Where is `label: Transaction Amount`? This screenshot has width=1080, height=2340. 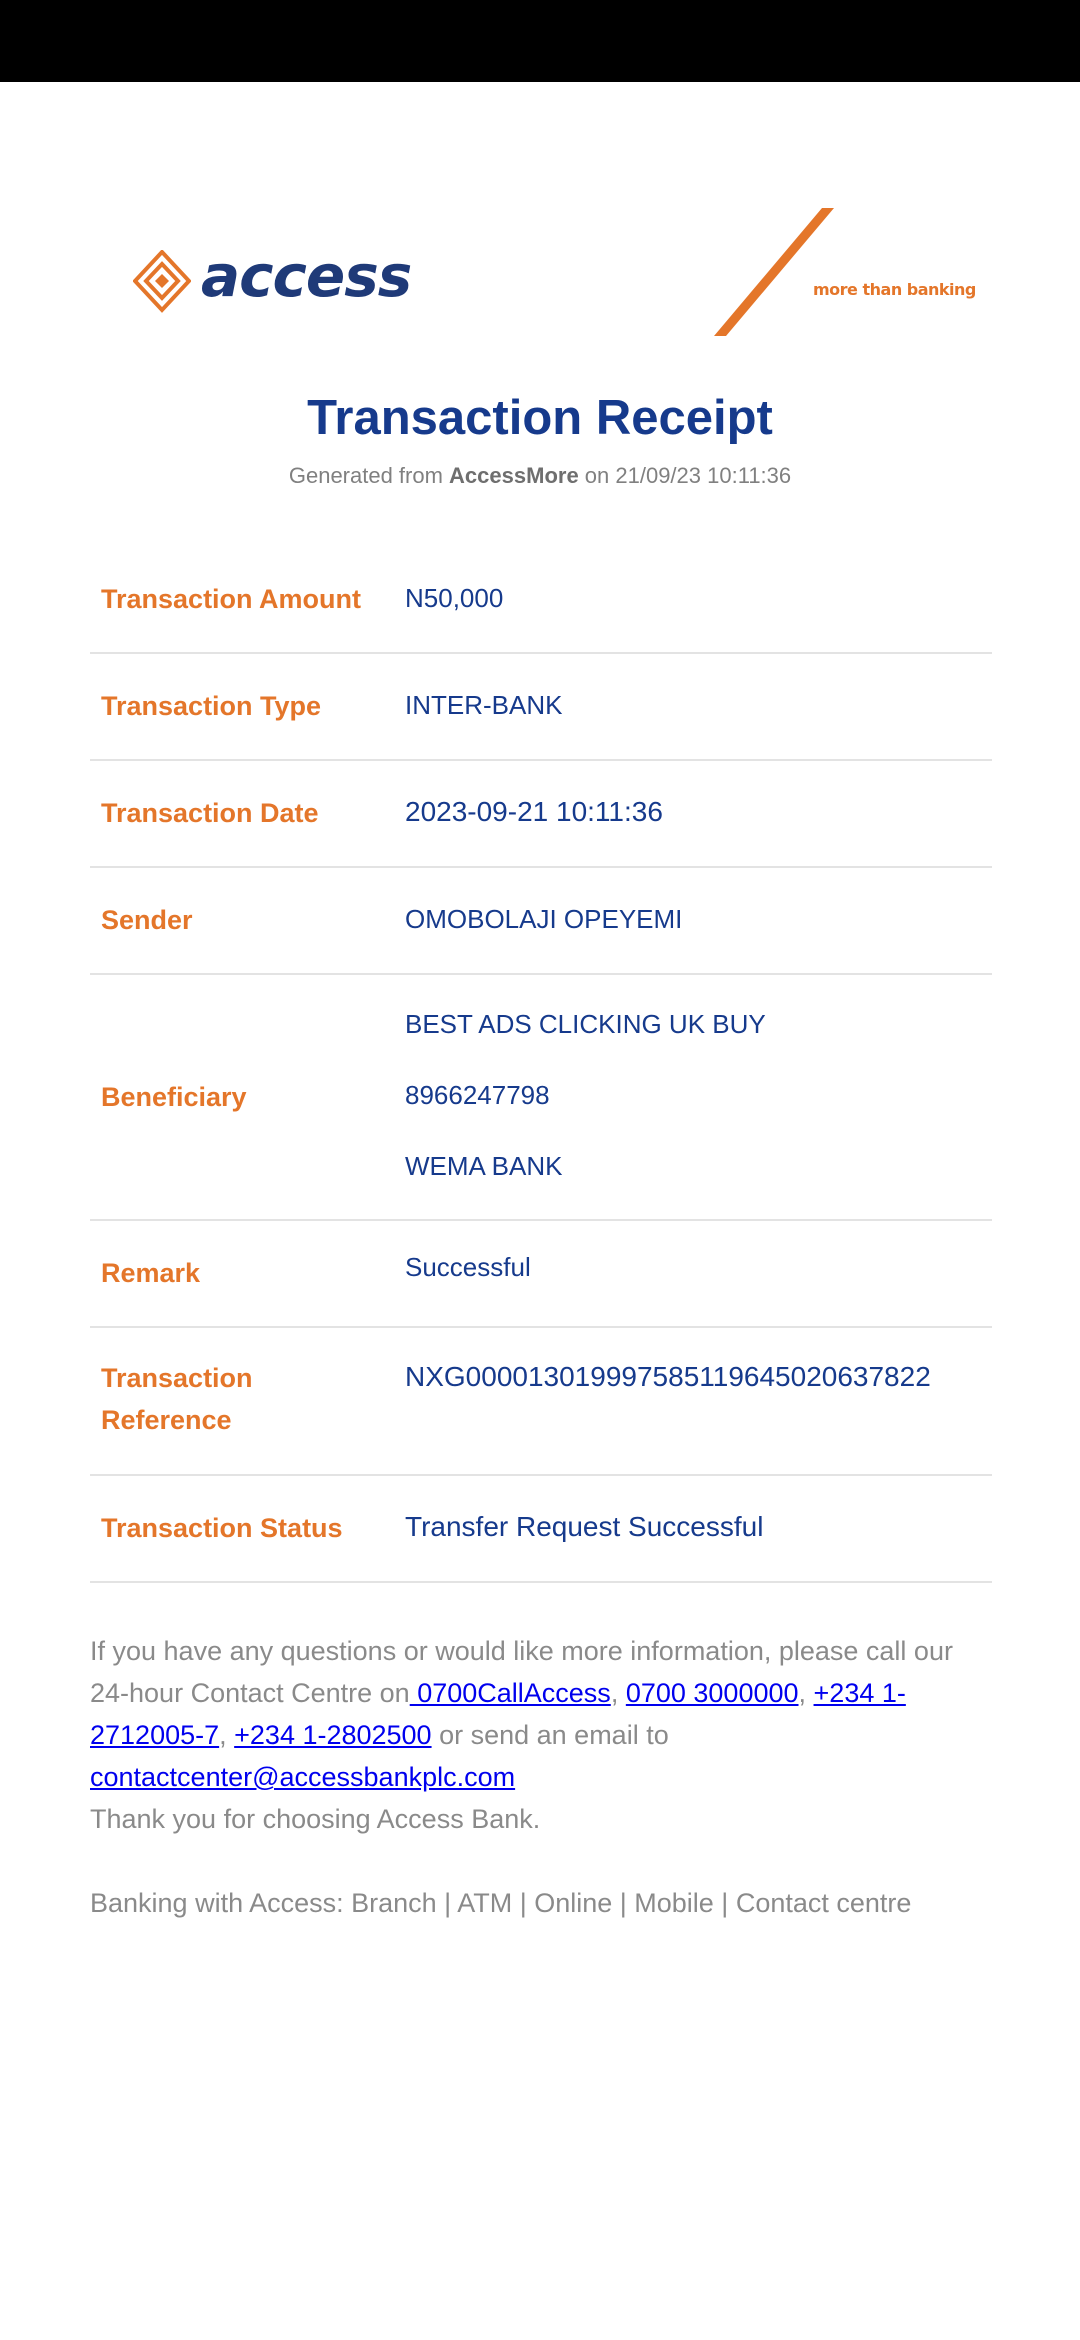
label: Transaction Amount is located at coordinates (231, 599).